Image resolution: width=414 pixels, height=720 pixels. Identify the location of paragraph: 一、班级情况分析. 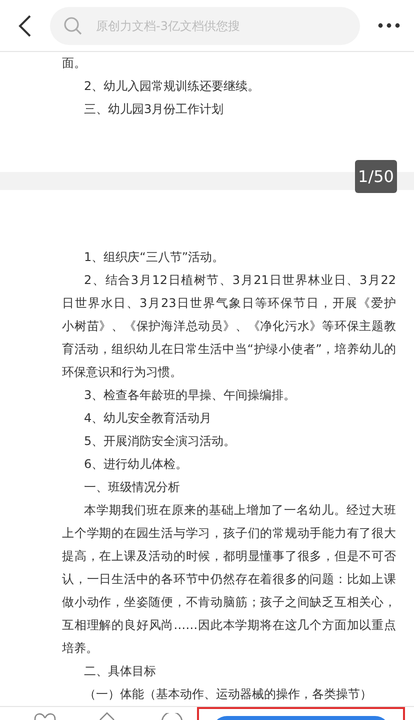
(132, 487).